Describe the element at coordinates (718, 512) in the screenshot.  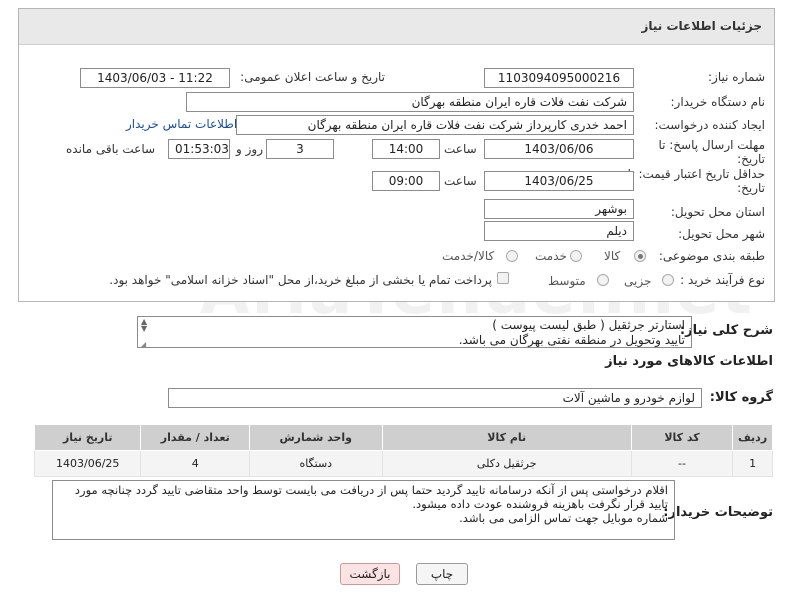
I see `buyer-notes-label: توضیحات خریدار:` at that location.